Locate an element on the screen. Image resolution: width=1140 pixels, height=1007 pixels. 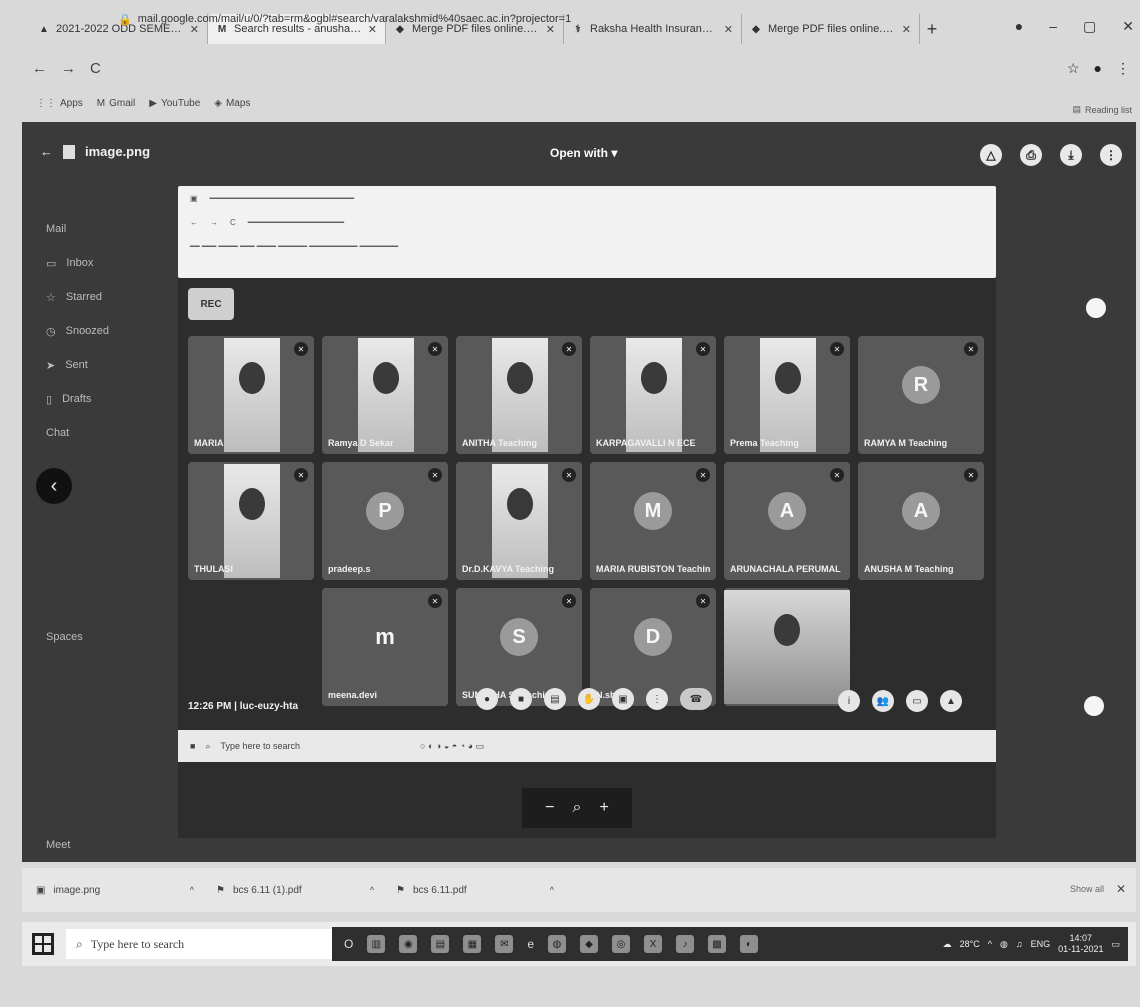
app-icon: ◍ is located at coordinates (557, 944).